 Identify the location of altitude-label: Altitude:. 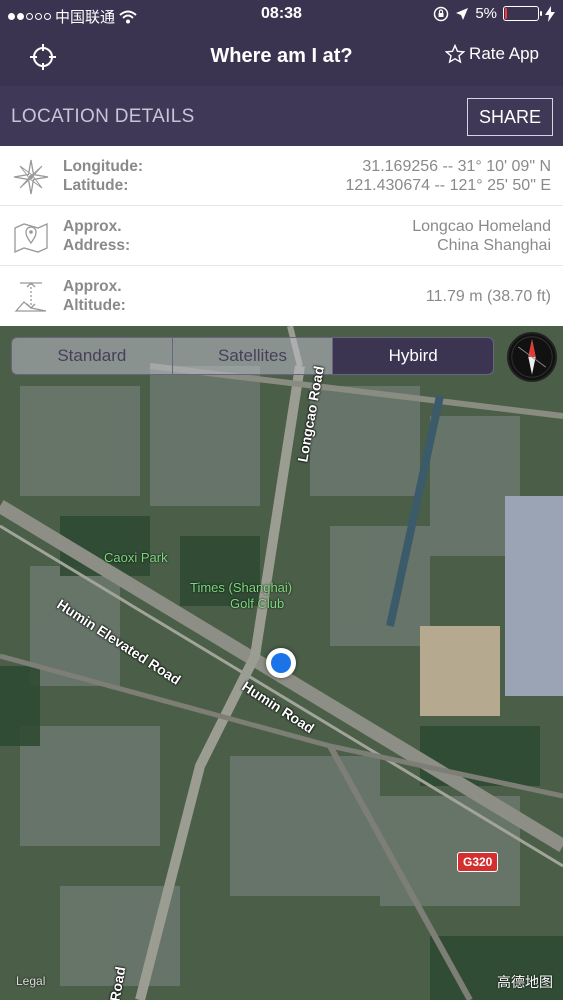
(94, 305).